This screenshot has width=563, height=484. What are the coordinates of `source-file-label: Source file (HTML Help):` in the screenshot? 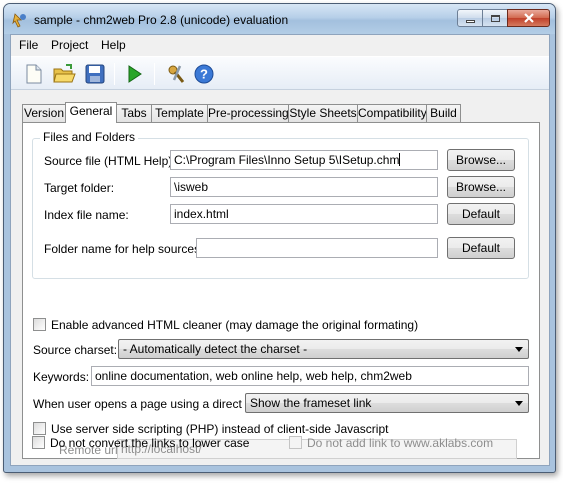 It's located at (110, 161).